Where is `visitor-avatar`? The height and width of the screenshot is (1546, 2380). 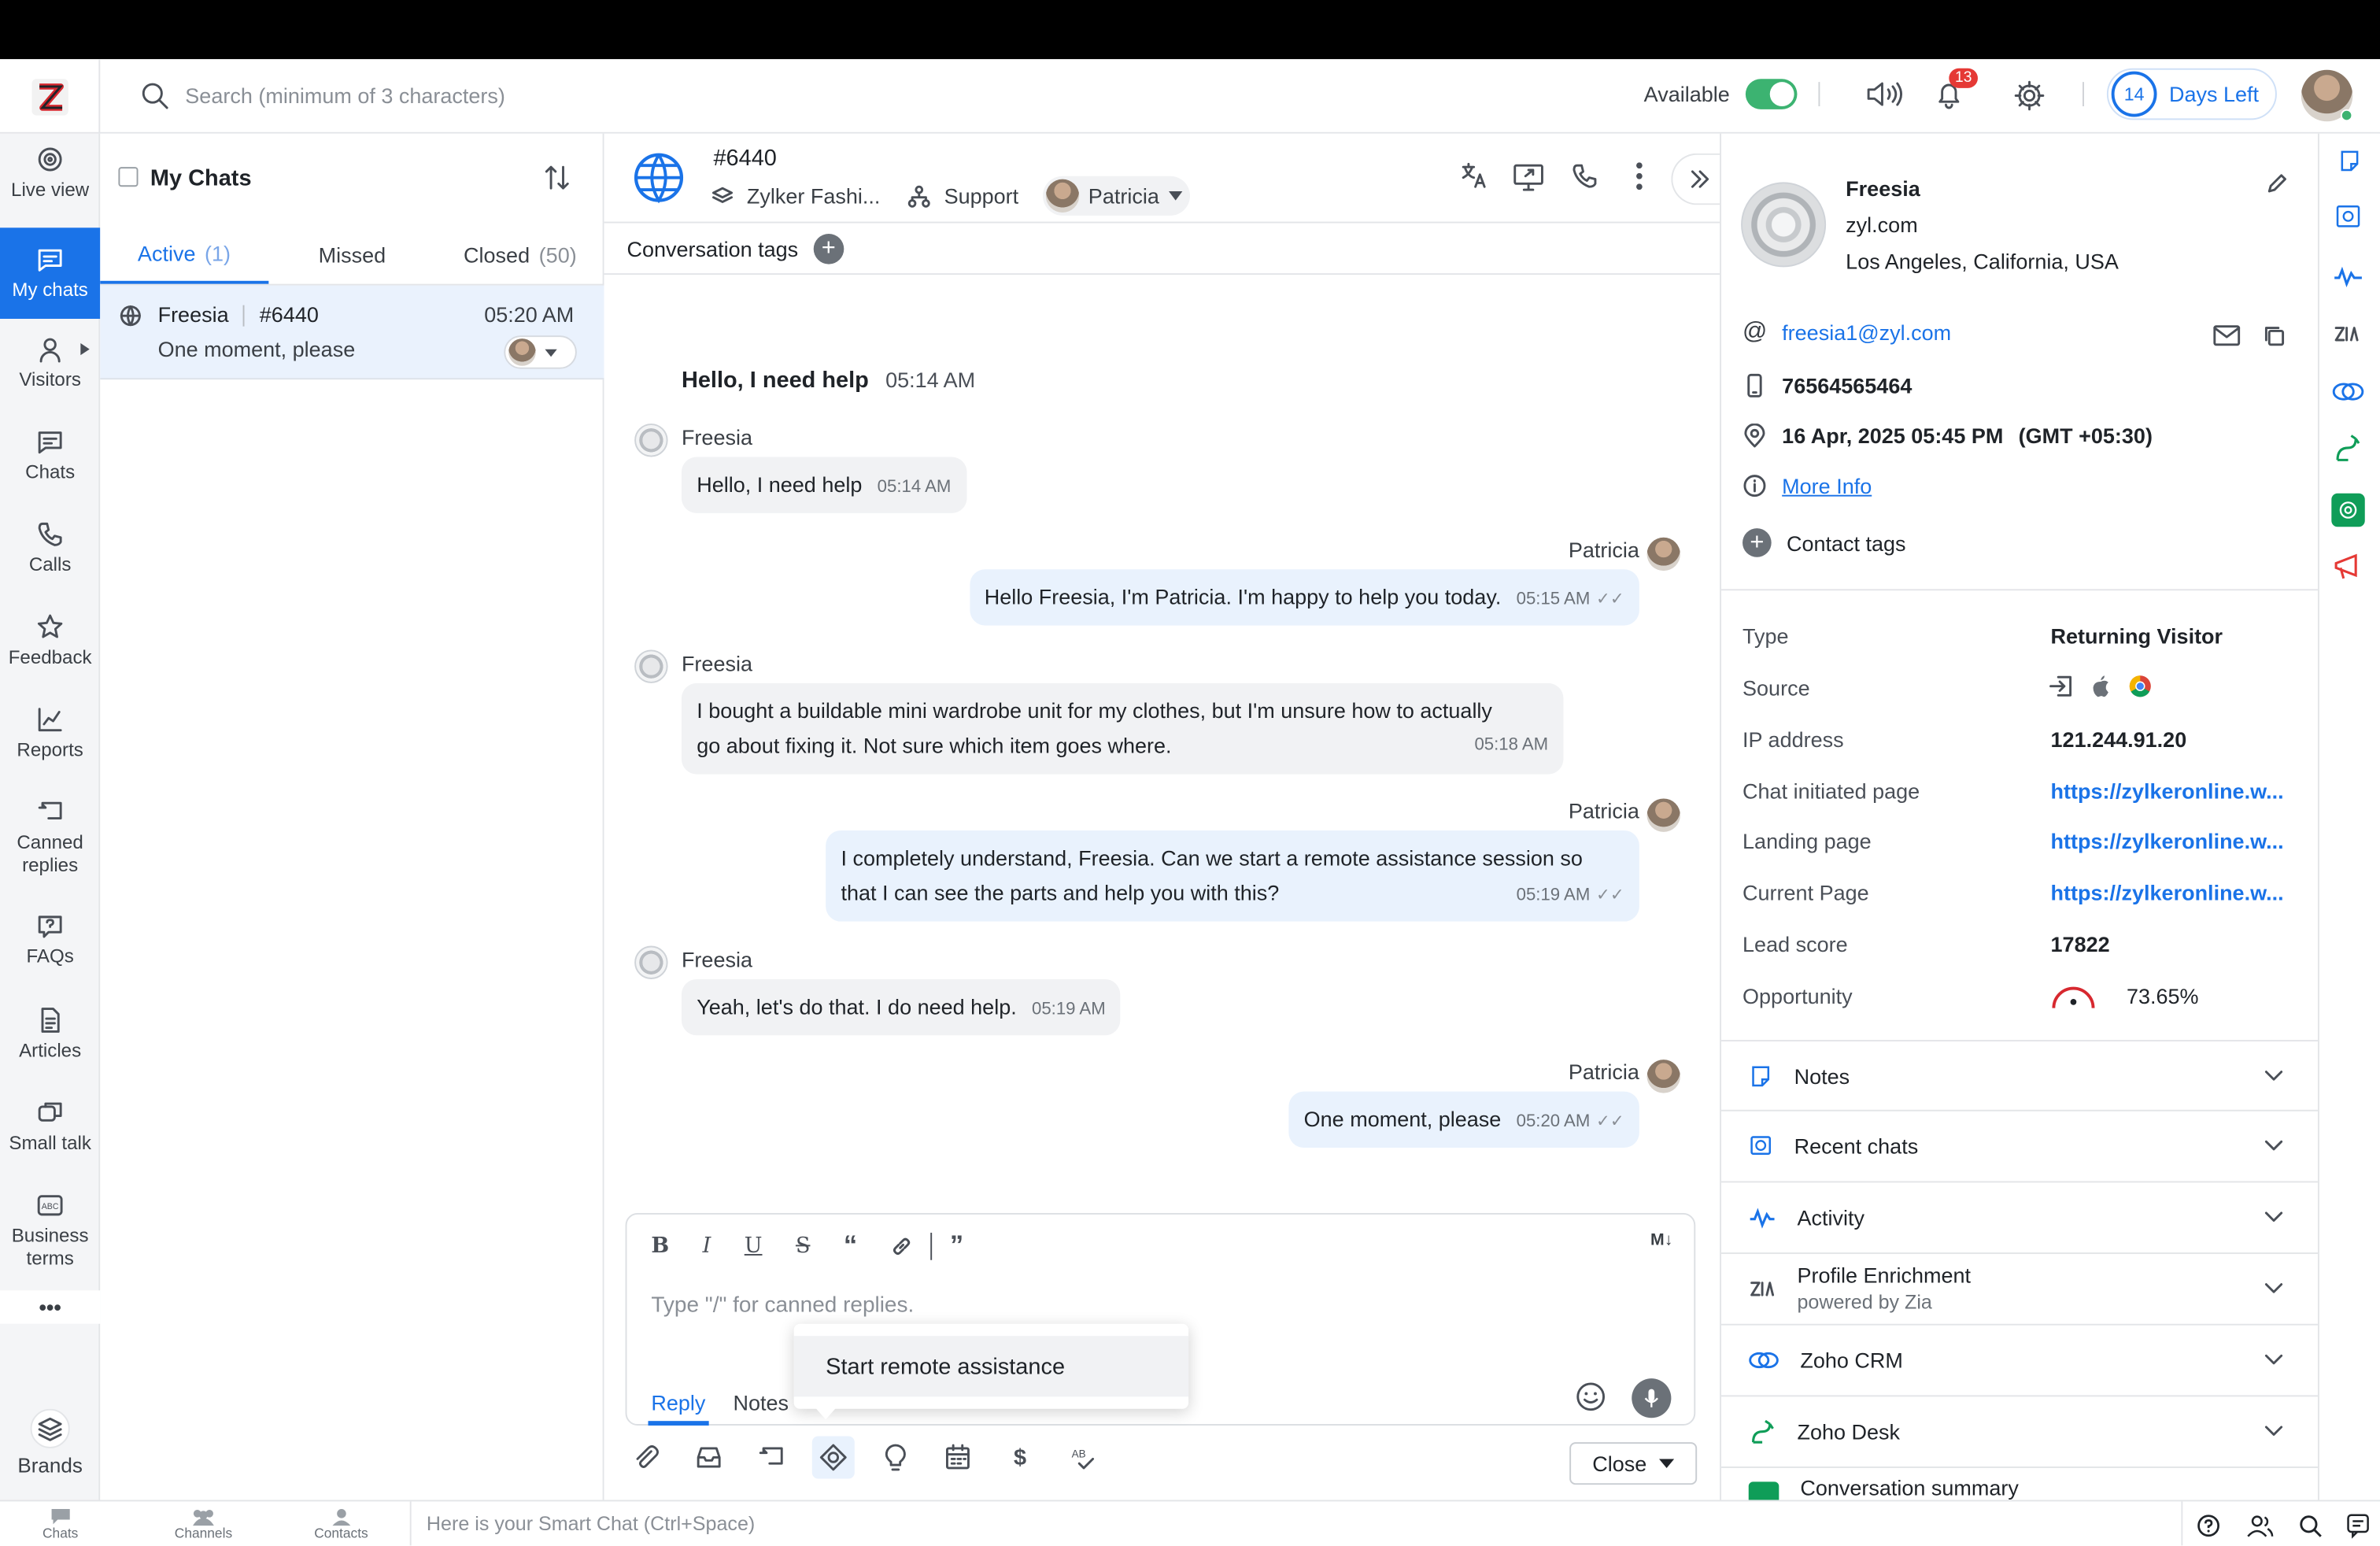 visitor-avatar is located at coordinates (651, 440).